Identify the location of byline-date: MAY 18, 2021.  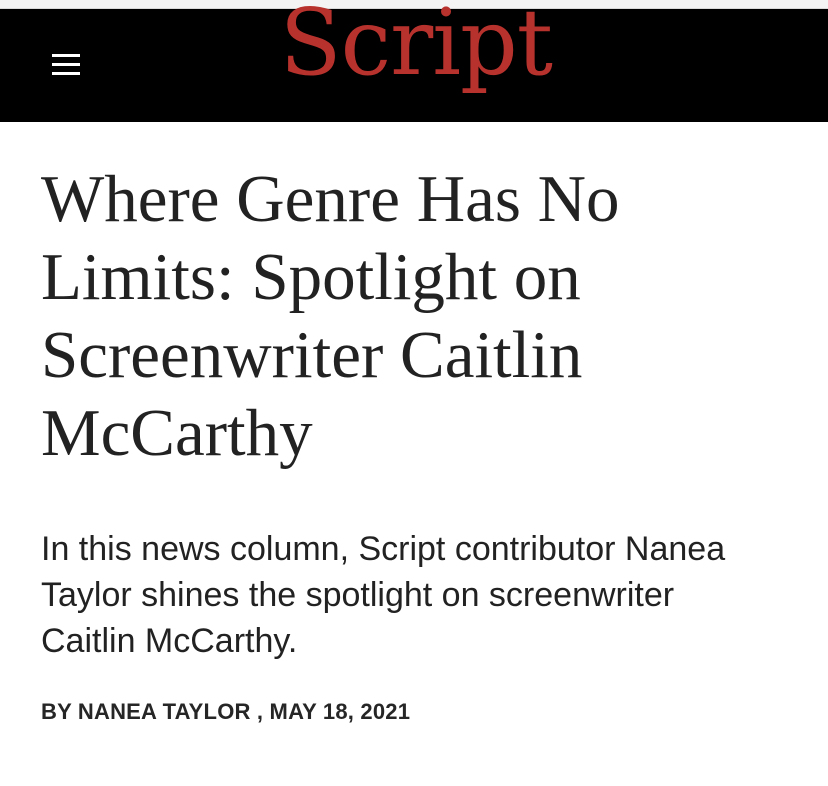
(340, 711).